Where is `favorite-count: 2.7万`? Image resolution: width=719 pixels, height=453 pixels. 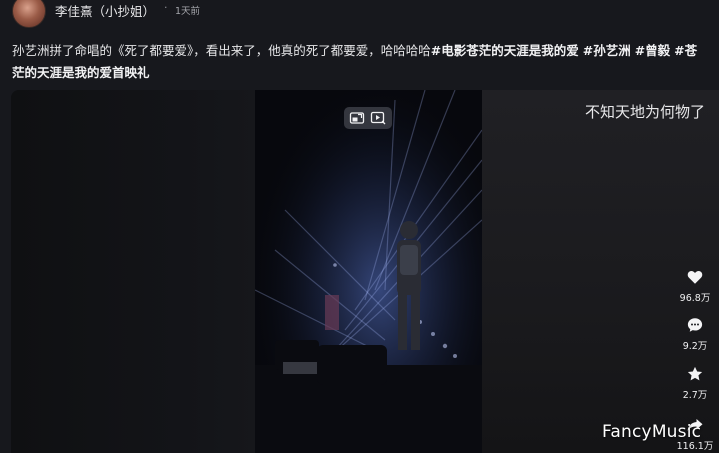
favorite-count: 2.7万 is located at coordinates (695, 395).